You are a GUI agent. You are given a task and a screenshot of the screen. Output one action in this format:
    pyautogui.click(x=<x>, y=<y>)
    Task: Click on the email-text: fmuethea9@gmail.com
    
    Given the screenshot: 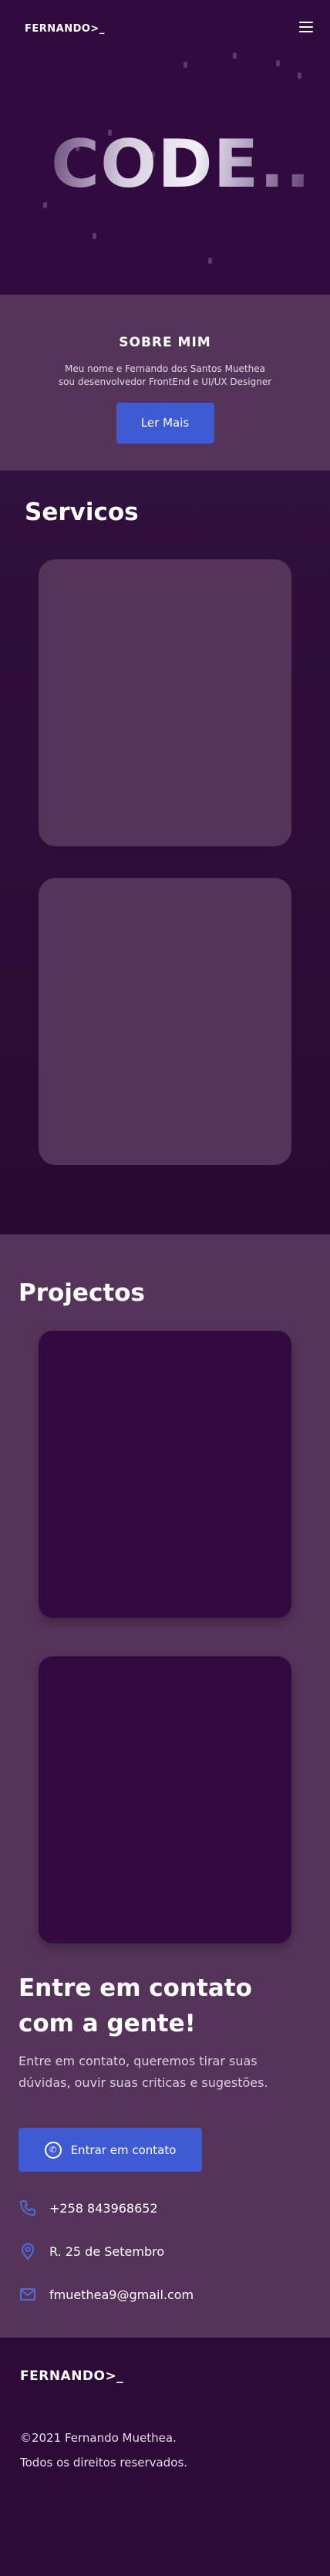 What is the action you would take?
    pyautogui.click(x=121, y=2294)
    